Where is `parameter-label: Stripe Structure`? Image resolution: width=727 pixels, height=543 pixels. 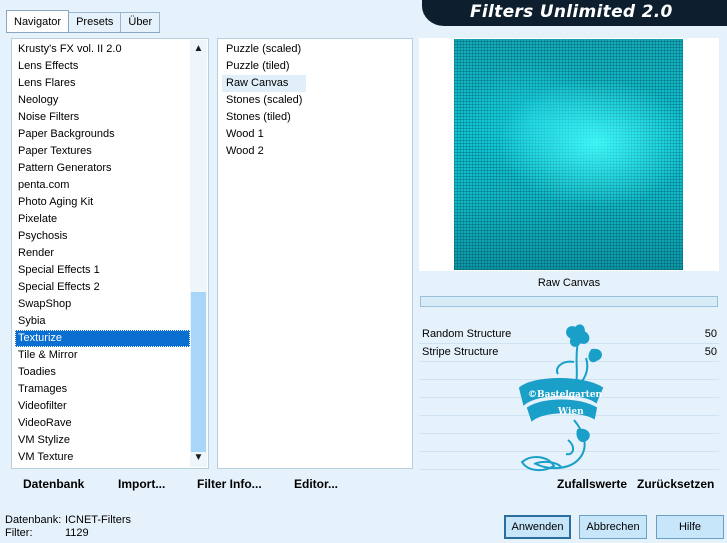 parameter-label: Stripe Structure is located at coordinates (460, 352).